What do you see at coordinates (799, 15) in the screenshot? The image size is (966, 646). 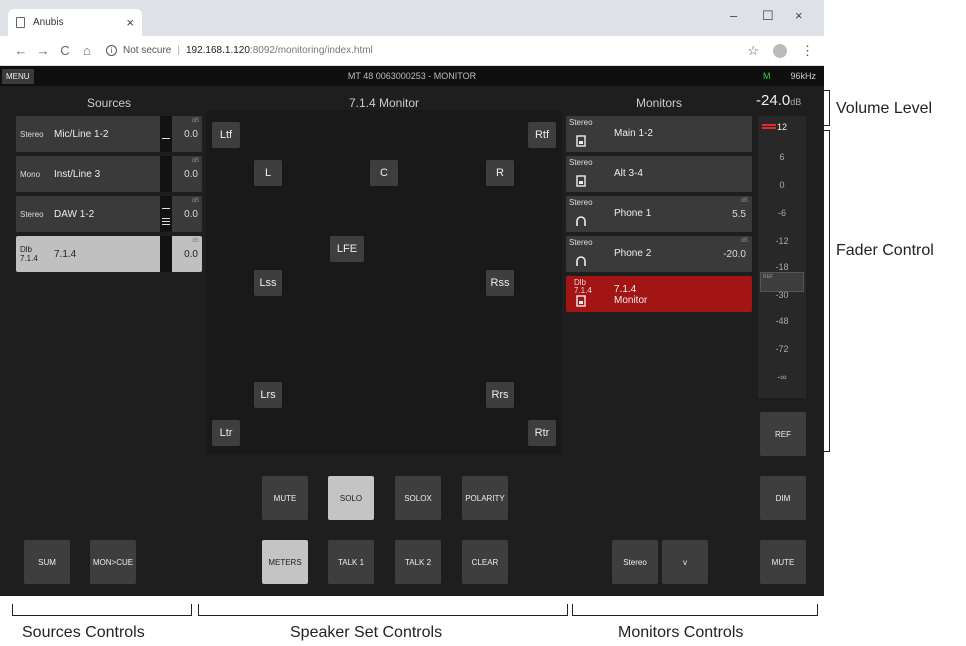 I see `window-close-icon: ×` at bounding box center [799, 15].